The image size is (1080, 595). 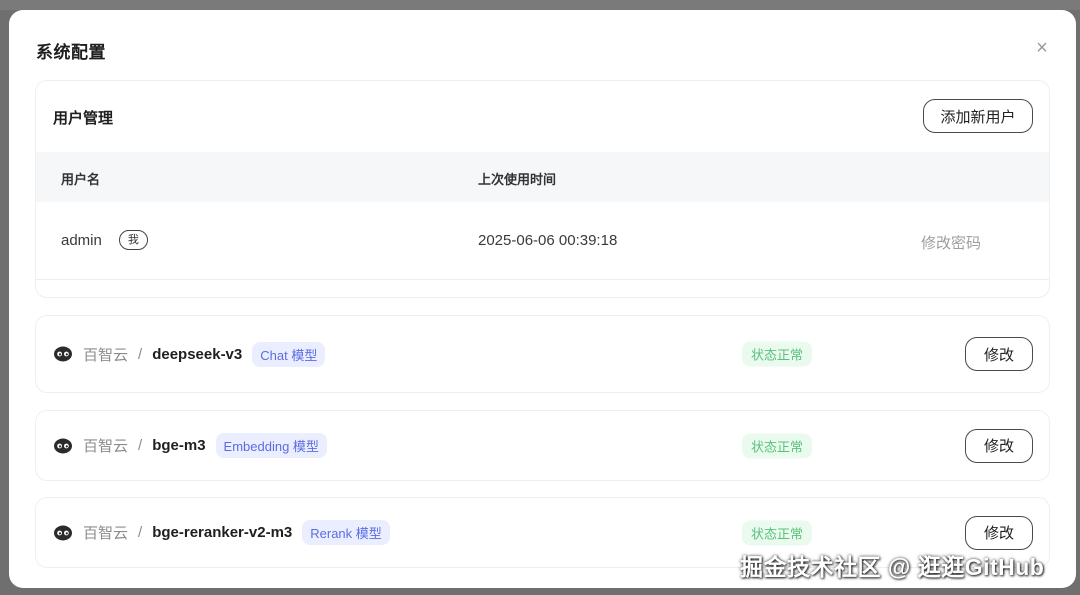 What do you see at coordinates (289, 354) in the screenshot?
I see `model-type-tag: Chat 模型` at bounding box center [289, 354].